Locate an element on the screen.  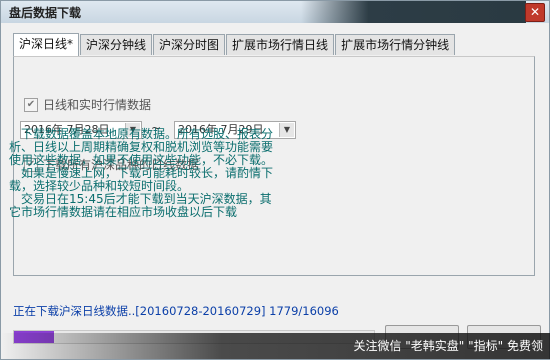
footer-overlay: 关注微信 "老韩实盘" "指标" 免费领 is located at coordinates (275, 346).